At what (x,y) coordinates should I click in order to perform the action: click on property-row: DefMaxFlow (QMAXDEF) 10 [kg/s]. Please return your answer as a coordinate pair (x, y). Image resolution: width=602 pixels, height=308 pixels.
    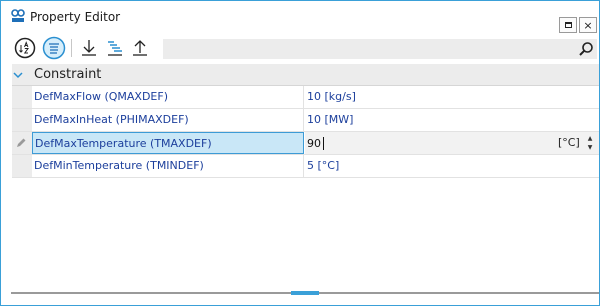
    Looking at the image, I should click on (305, 97).